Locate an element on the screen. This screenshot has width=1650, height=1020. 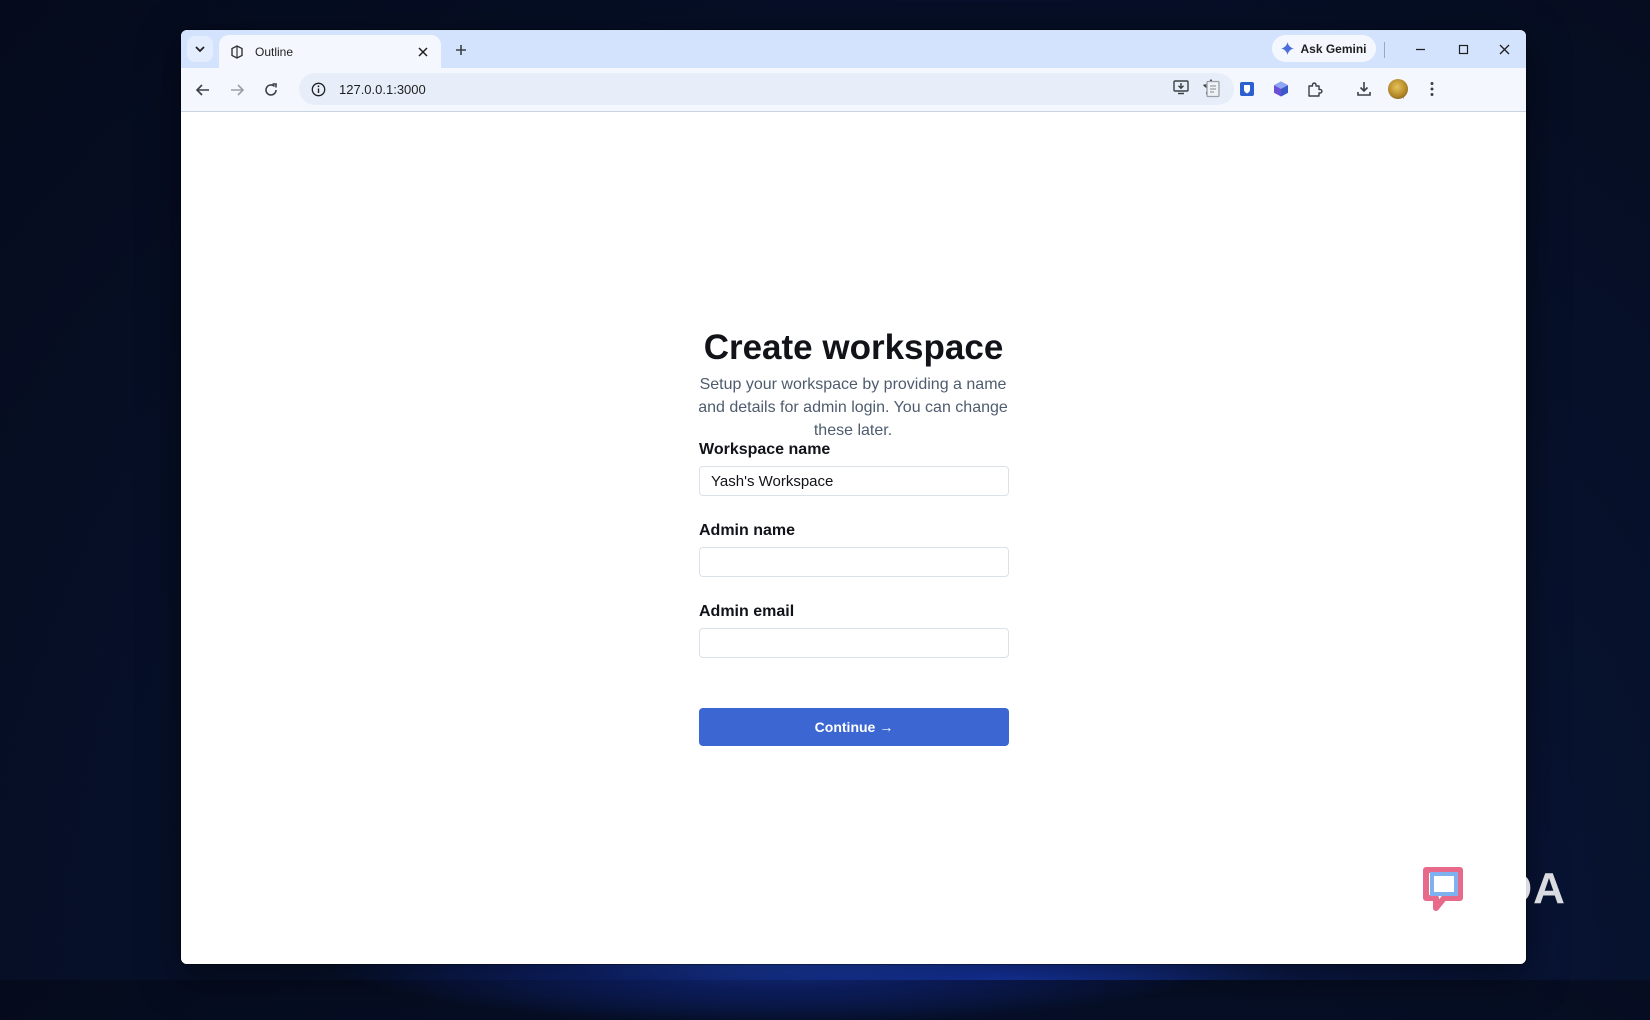
arrow-right-icon is located at coordinates (238, 90).